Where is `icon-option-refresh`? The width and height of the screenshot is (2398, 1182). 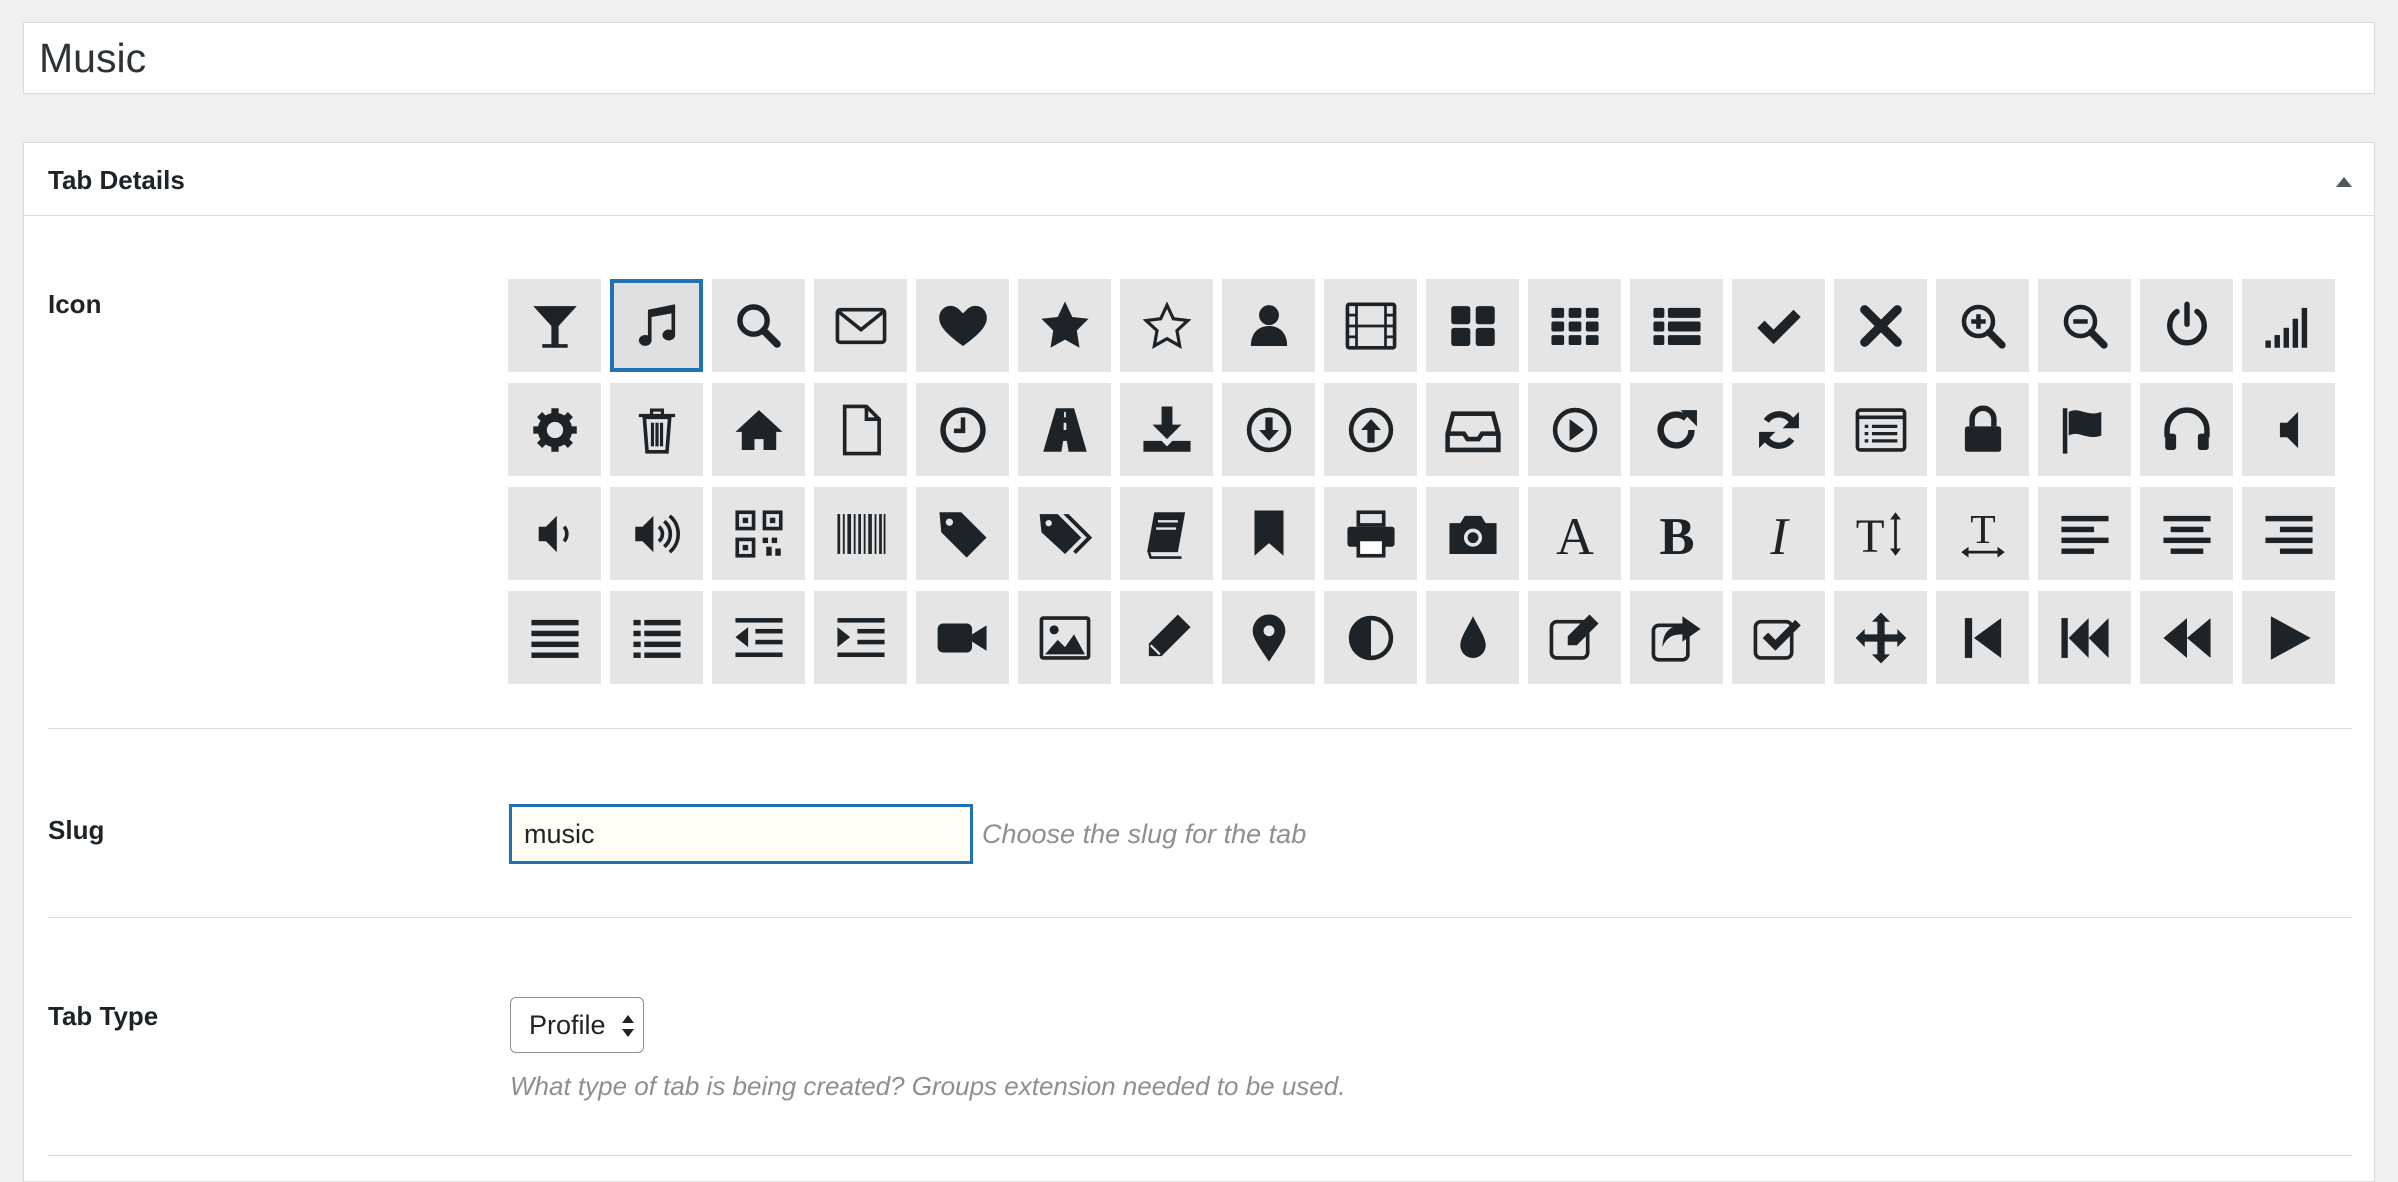
icon-option-refresh is located at coordinates (1778, 429).